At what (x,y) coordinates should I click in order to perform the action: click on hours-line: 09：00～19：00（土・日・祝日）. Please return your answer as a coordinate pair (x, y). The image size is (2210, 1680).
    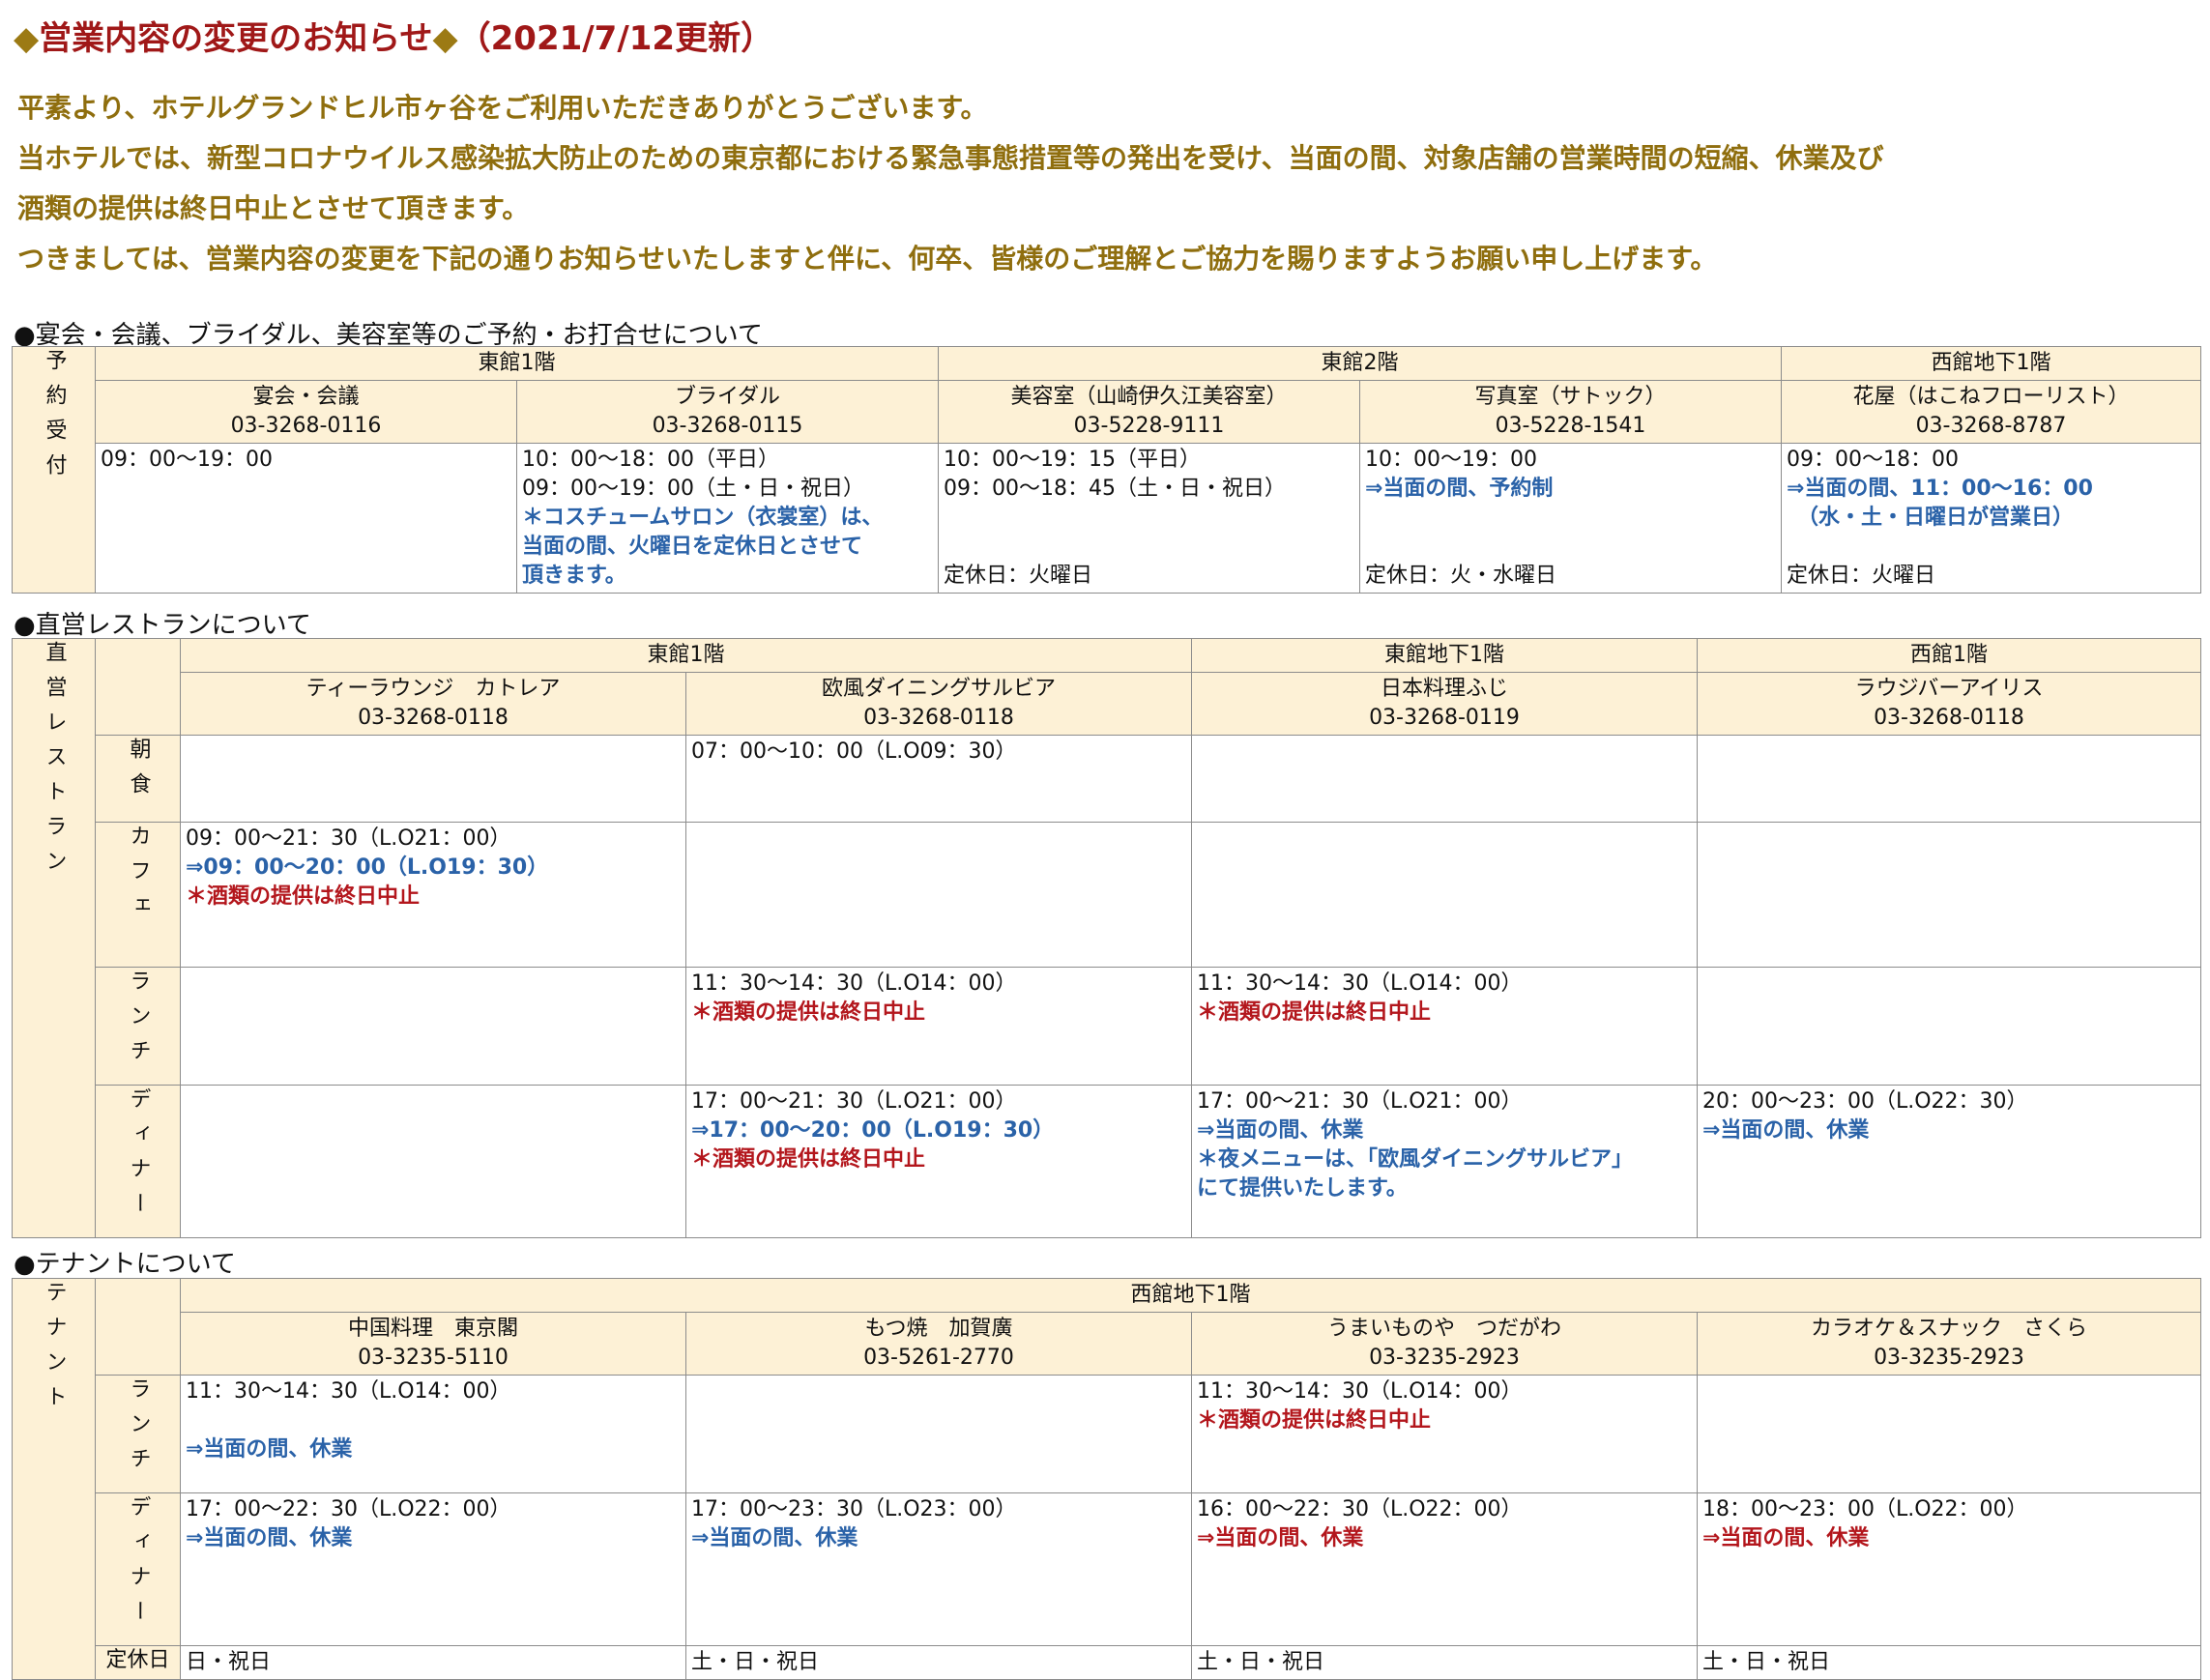
    Looking at the image, I should click on (693, 489).